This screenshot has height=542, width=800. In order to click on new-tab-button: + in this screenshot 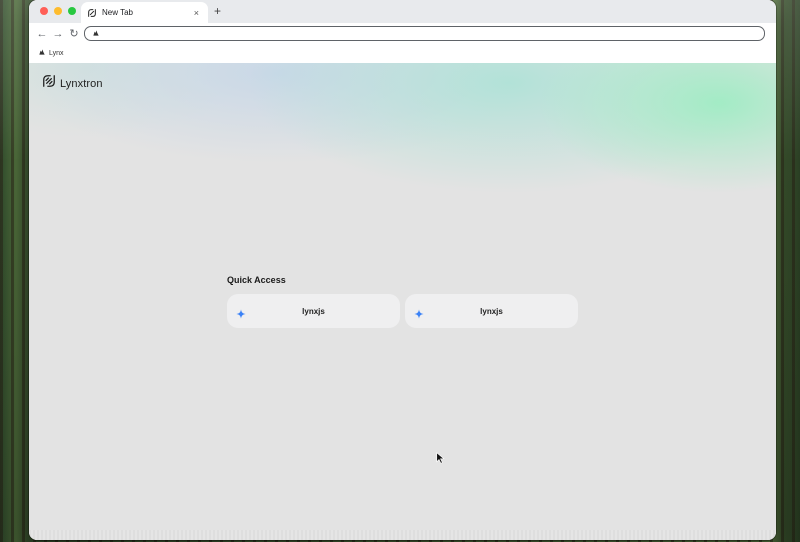, I will do `click(217, 11)`.